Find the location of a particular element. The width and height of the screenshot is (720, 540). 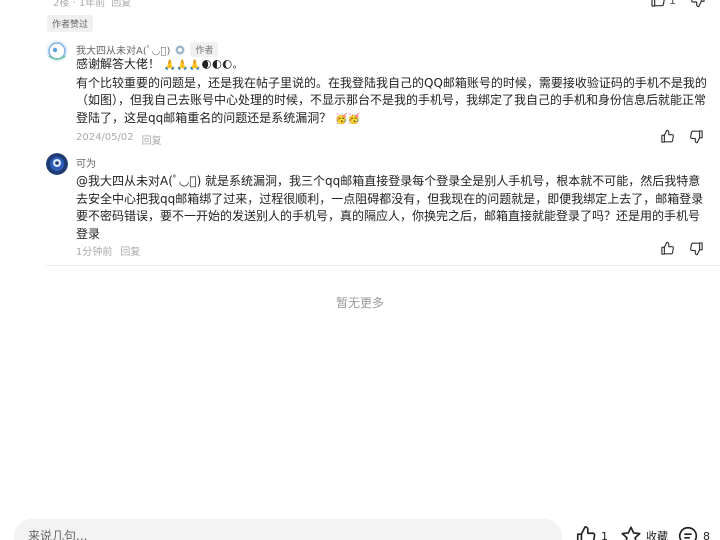

reply-header: 可为 is located at coordinates (86, 162).